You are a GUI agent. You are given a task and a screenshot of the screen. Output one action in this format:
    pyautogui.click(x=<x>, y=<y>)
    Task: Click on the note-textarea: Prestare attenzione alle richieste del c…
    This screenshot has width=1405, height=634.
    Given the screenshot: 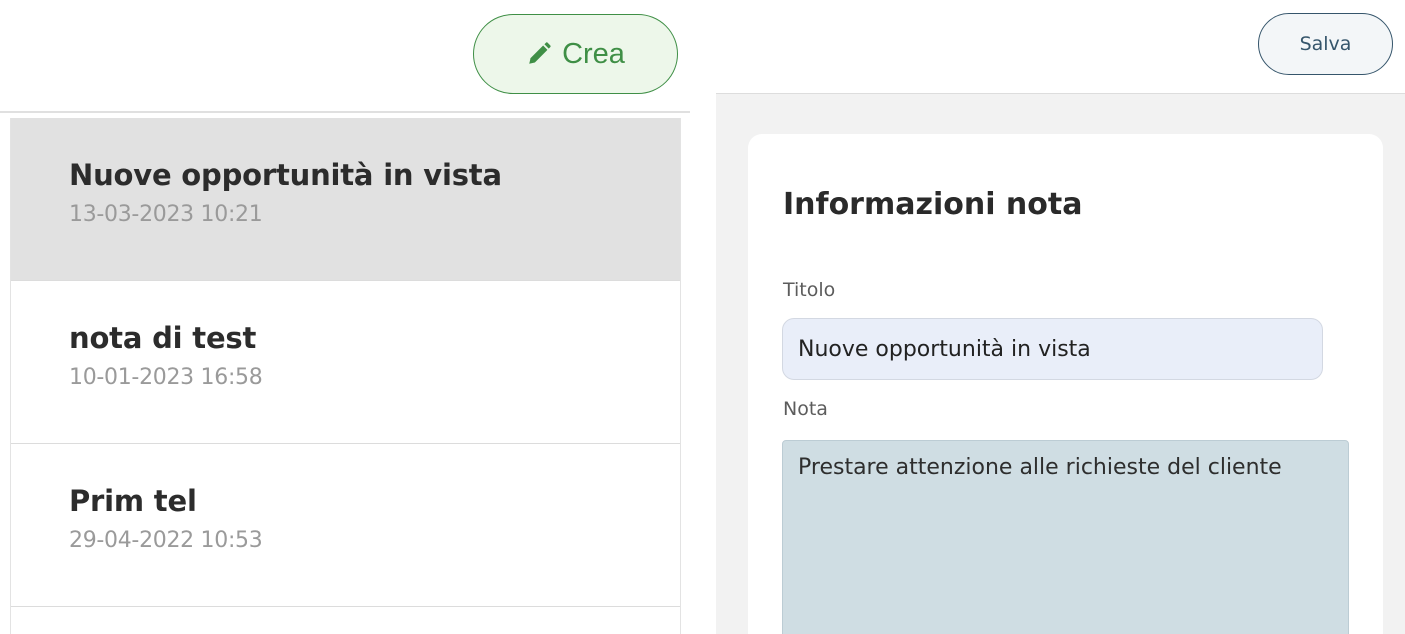 What is the action you would take?
    pyautogui.click(x=1065, y=537)
    